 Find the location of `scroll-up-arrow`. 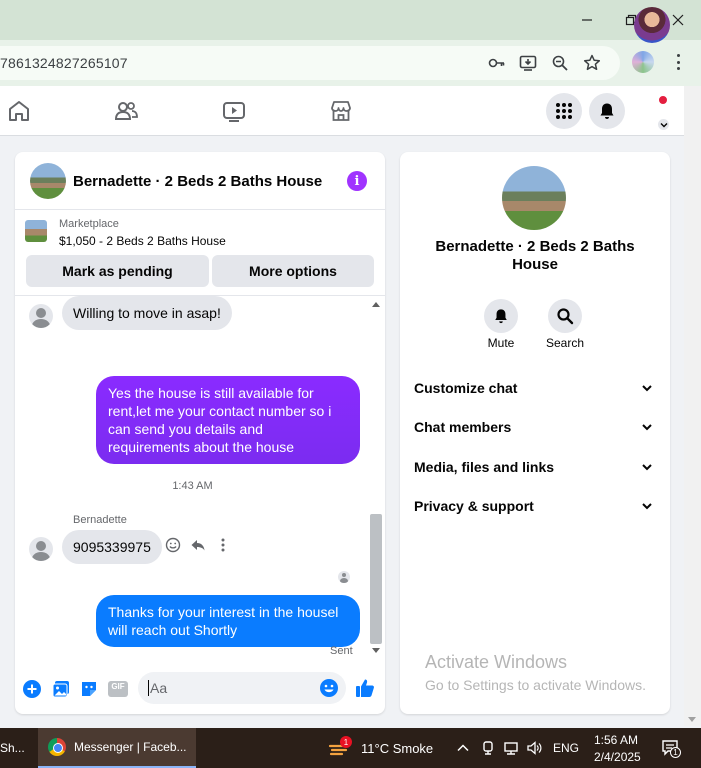

scroll-up-arrow is located at coordinates (376, 304).